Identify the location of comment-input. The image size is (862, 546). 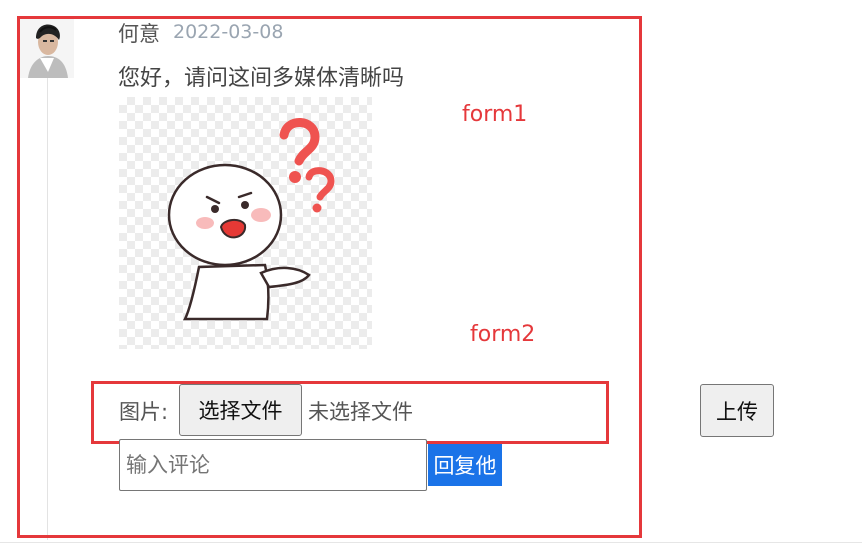
(273, 465).